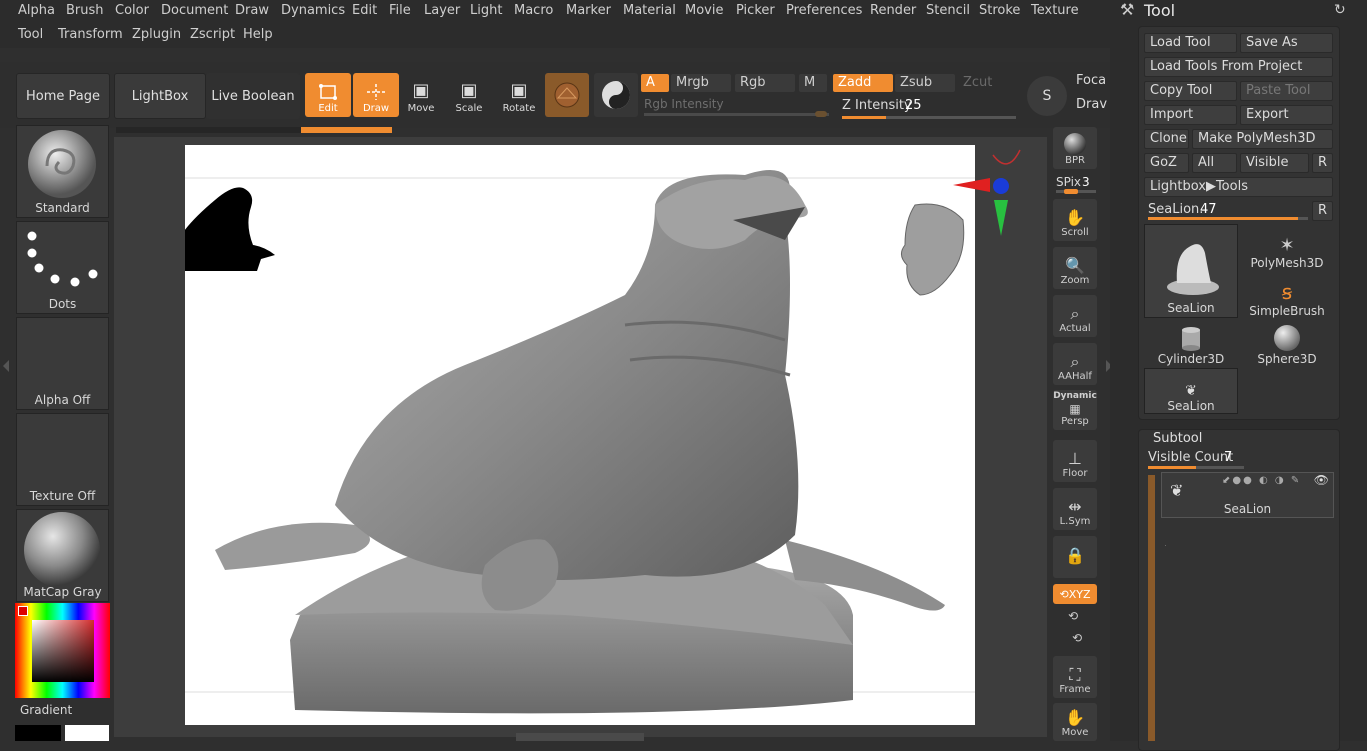  What do you see at coordinates (755, 11) in the screenshot?
I see `menu-picker: Picker` at bounding box center [755, 11].